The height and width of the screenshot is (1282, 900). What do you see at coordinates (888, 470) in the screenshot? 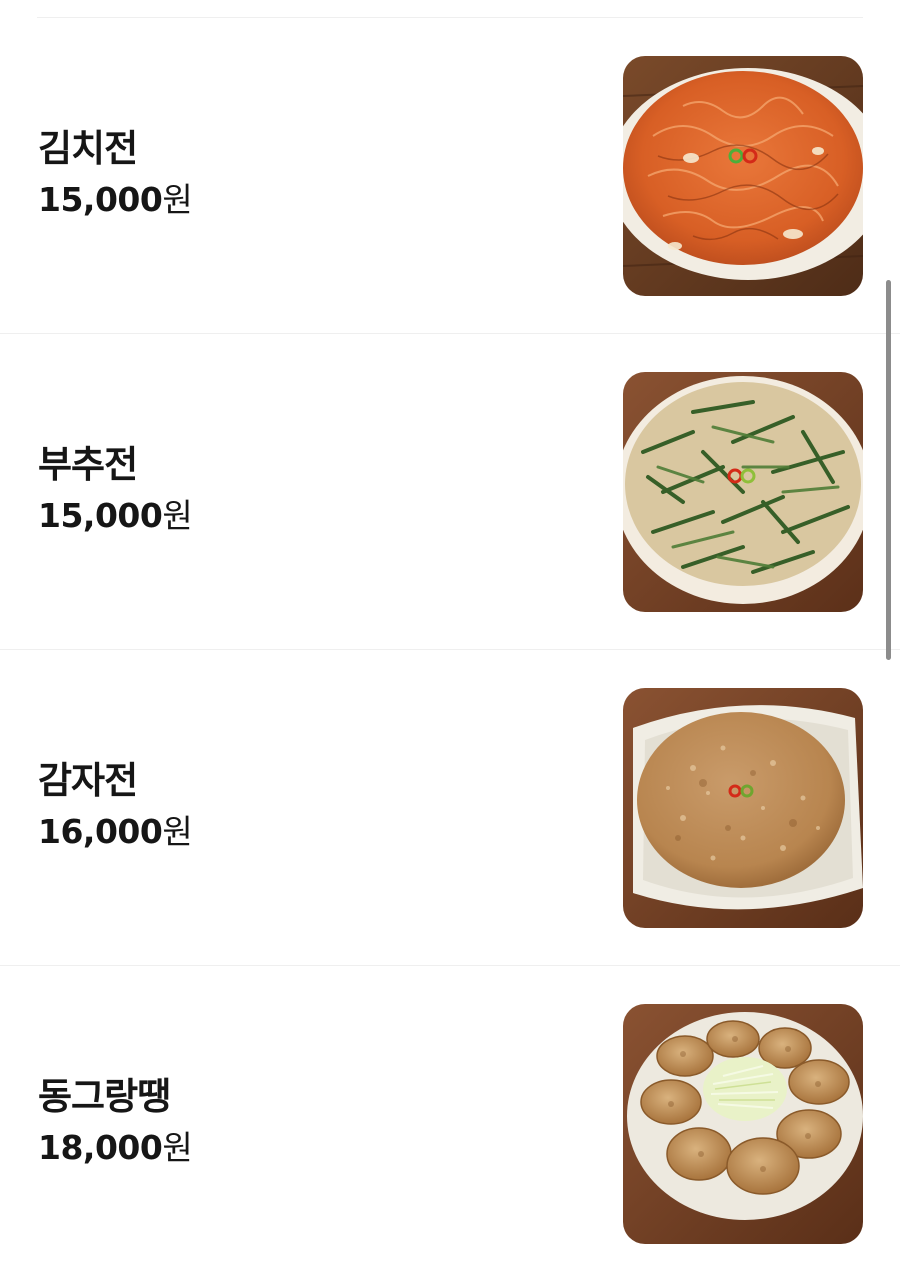
I see `scrollbar` at bounding box center [888, 470].